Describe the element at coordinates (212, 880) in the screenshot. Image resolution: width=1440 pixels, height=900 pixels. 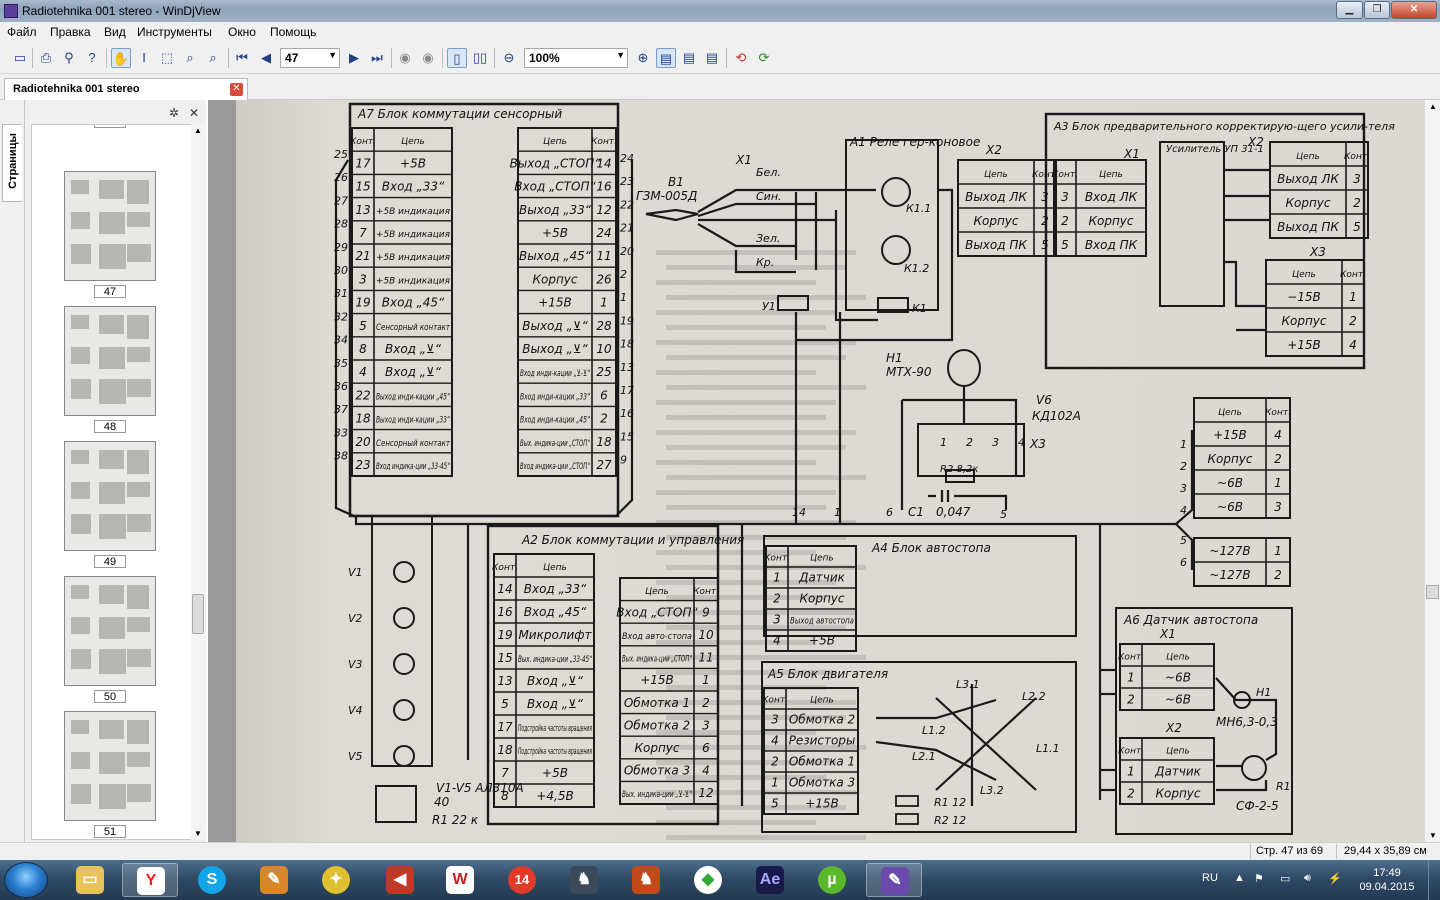
I see `taskbar-skype: S` at that location.